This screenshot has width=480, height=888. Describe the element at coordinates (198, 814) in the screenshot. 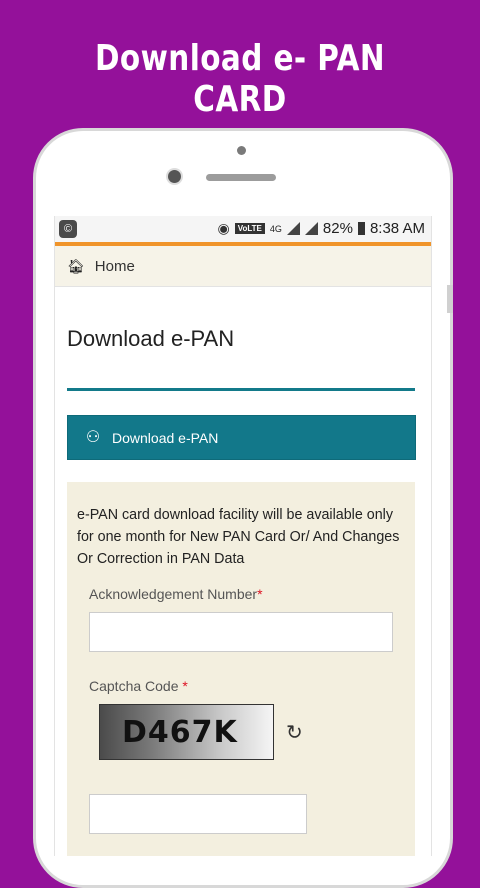

I see `captcha-input` at that location.